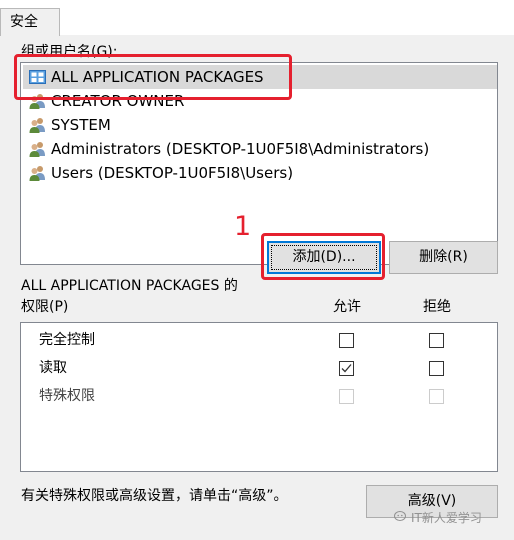  I want to click on permission-row-special: 特殊权限, so click(259, 396).